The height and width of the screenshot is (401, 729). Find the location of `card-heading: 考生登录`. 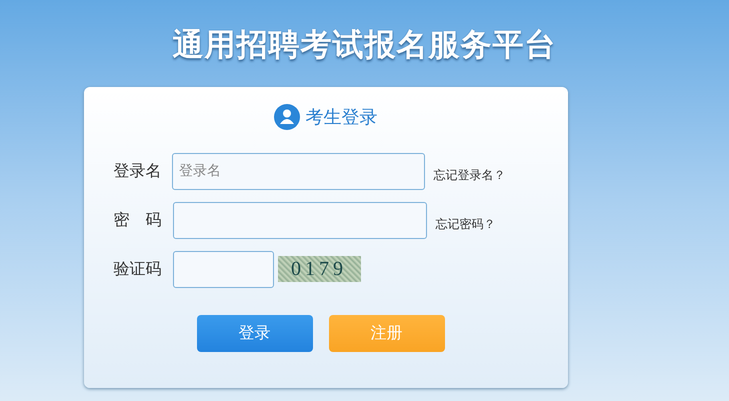

card-heading: 考生登录 is located at coordinates (342, 118).